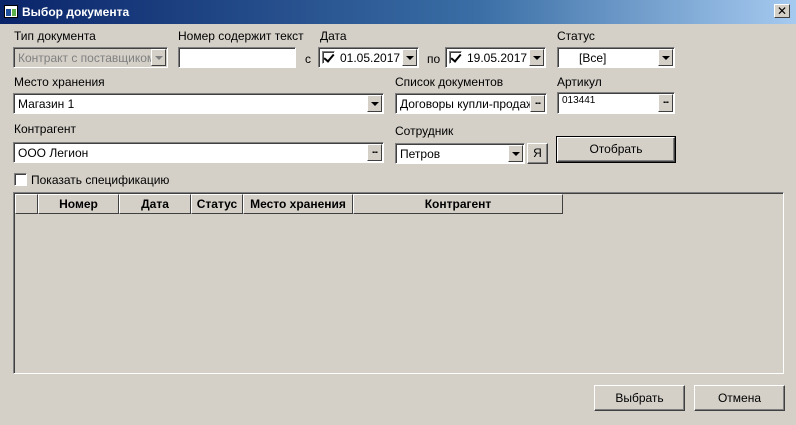 The width and height of the screenshot is (796, 425). What do you see at coordinates (11, 11) in the screenshot?
I see `app-icon` at bounding box center [11, 11].